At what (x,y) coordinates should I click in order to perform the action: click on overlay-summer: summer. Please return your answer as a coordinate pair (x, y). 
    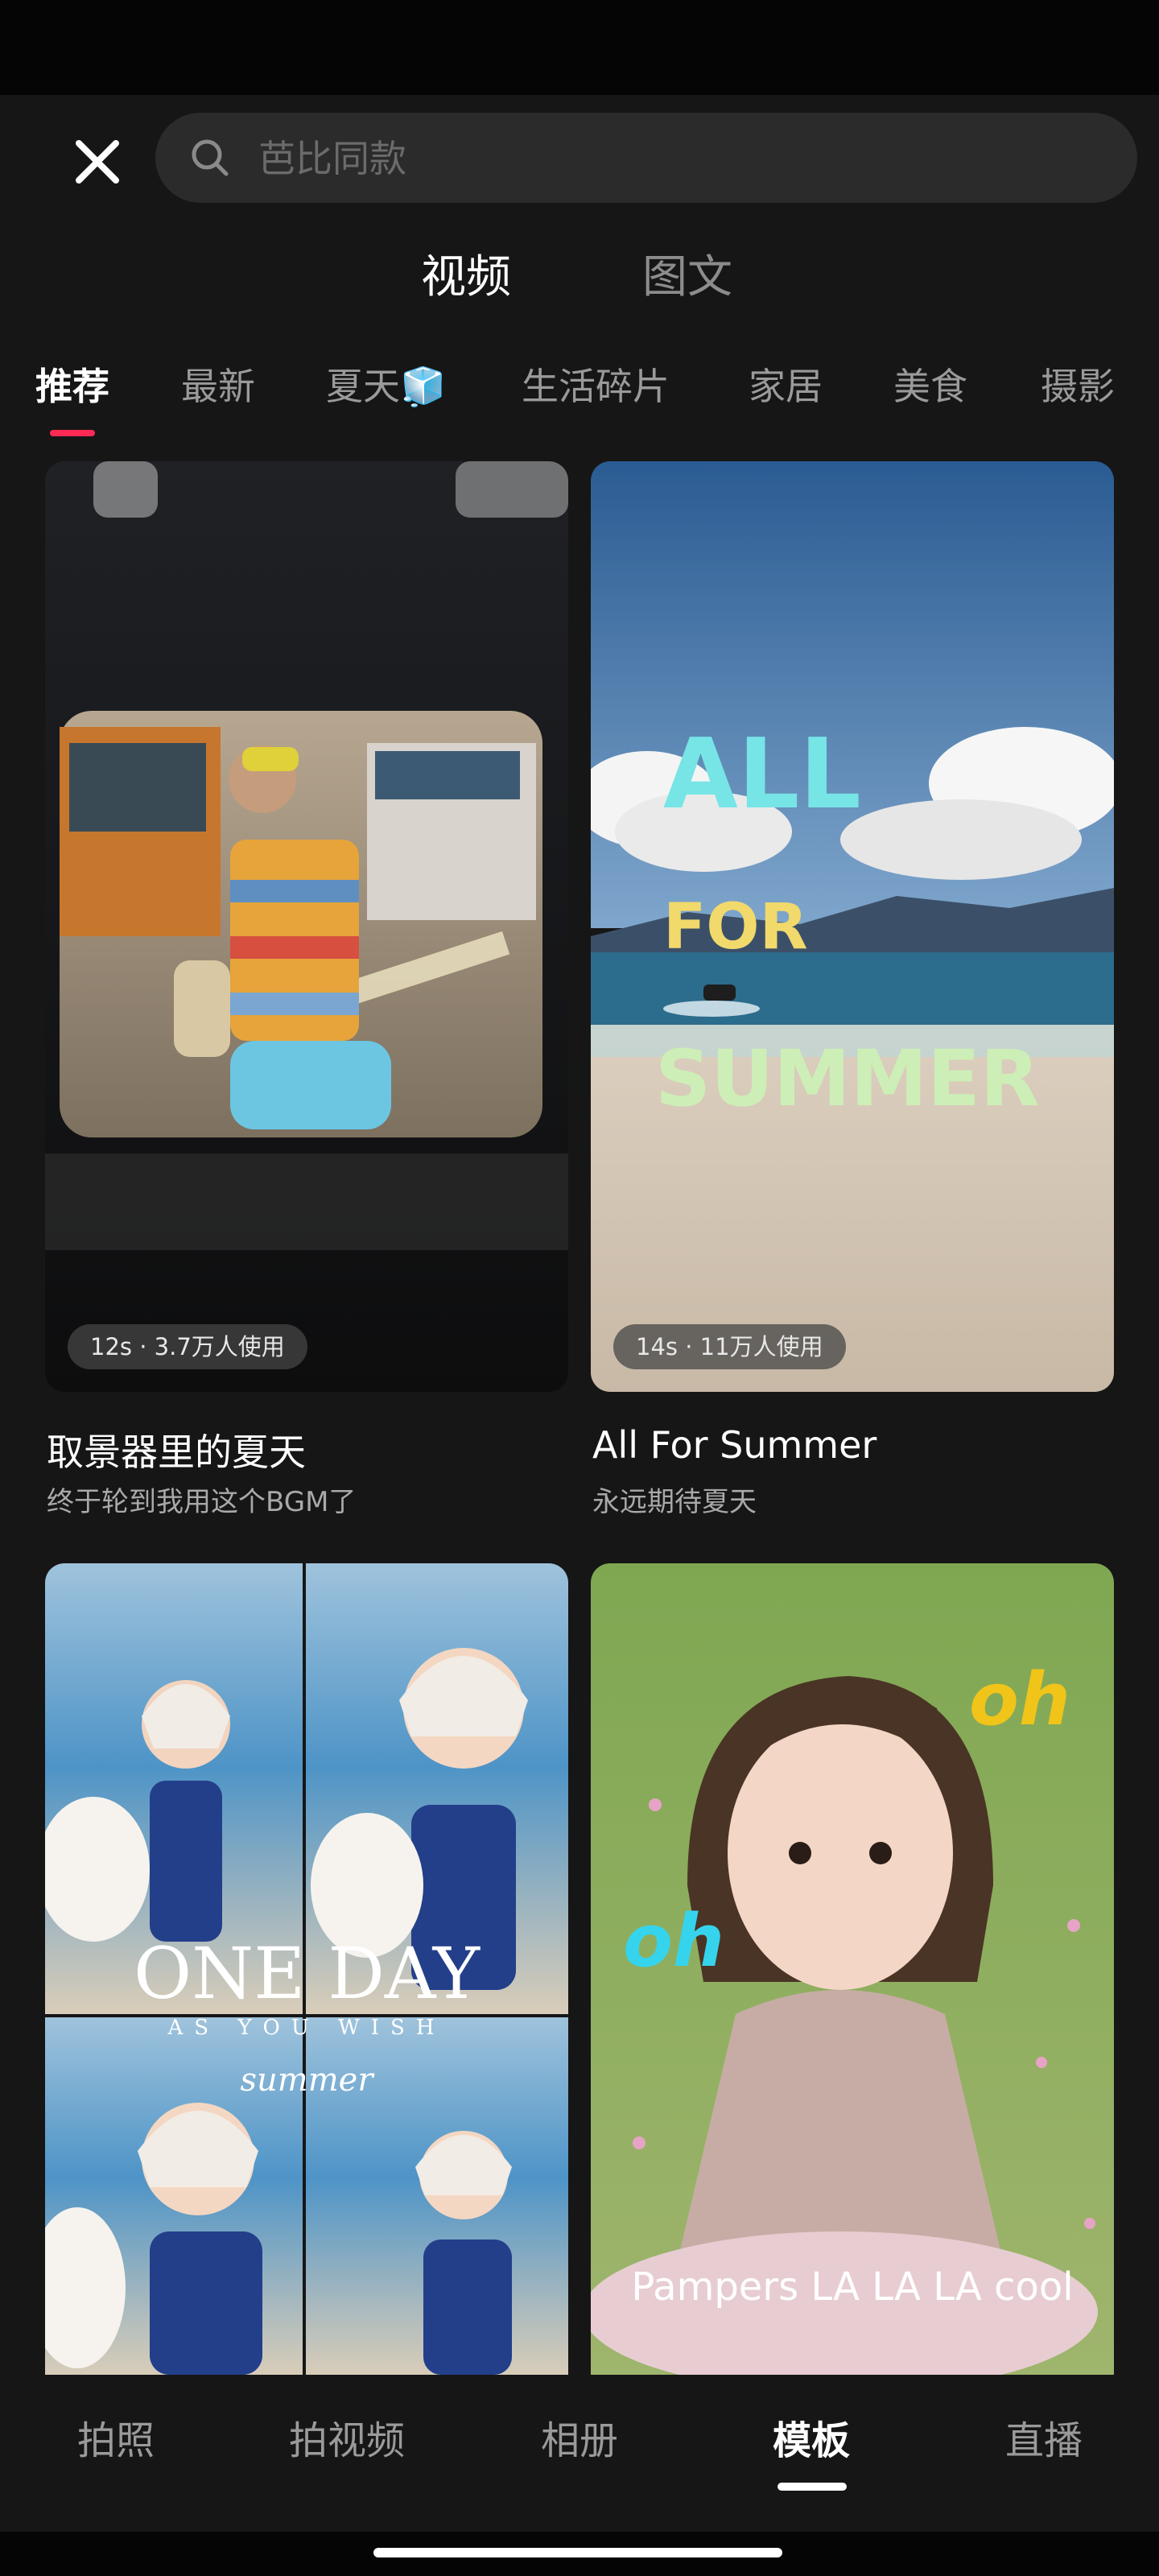
    Looking at the image, I should click on (308, 2080).